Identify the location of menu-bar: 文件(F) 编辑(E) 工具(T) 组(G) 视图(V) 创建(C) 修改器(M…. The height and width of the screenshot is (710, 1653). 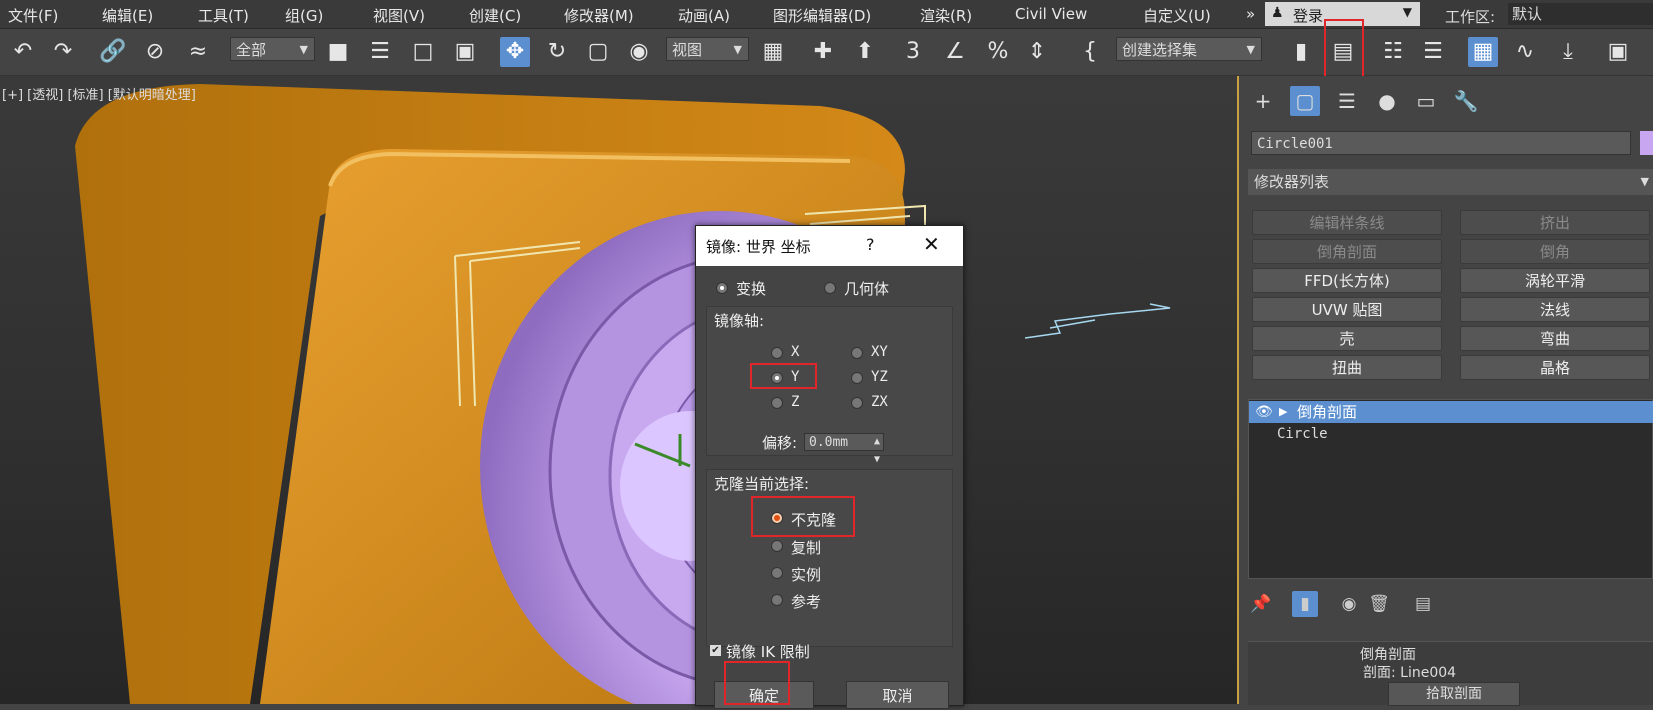
(826, 14).